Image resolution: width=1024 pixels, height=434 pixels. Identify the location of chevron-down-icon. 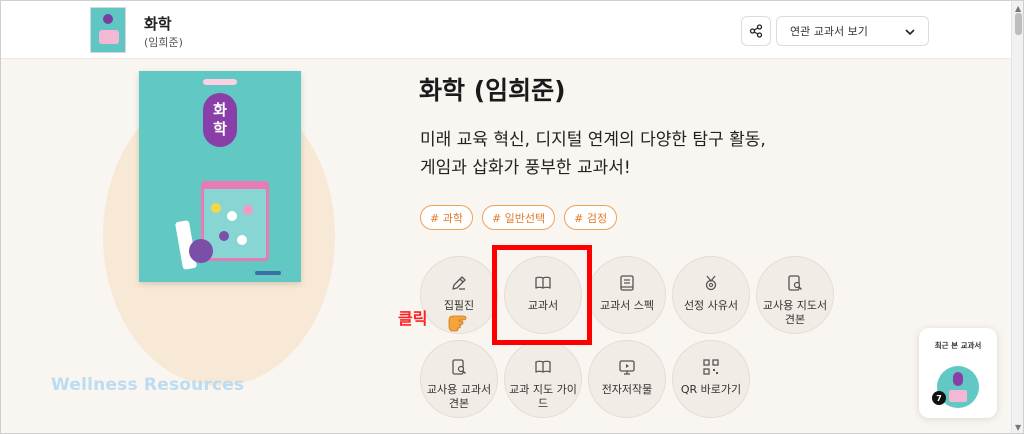
(910, 32).